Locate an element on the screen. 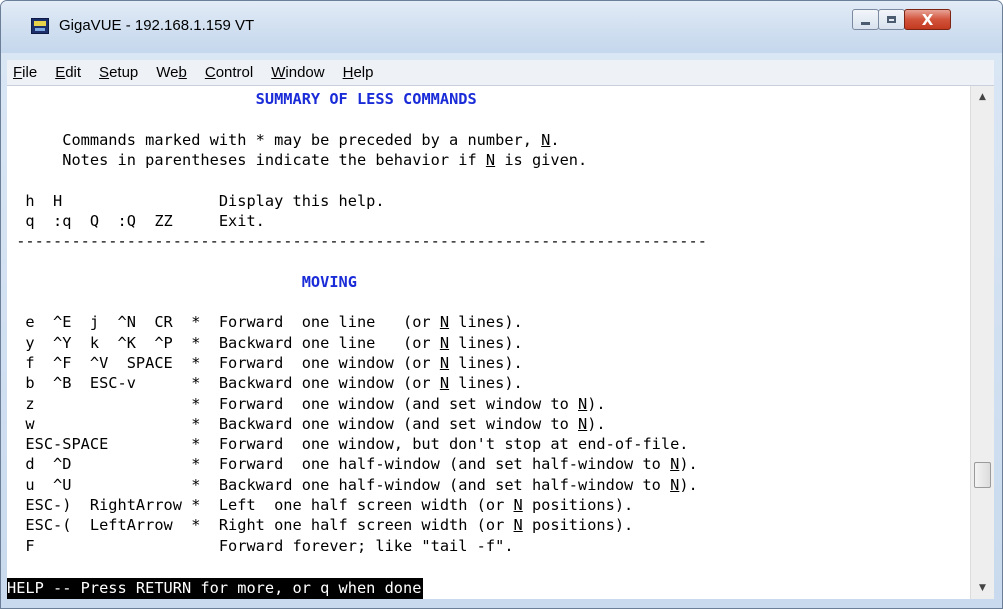  scroll-down-arrow-icon: ▼ is located at coordinates (982, 588).